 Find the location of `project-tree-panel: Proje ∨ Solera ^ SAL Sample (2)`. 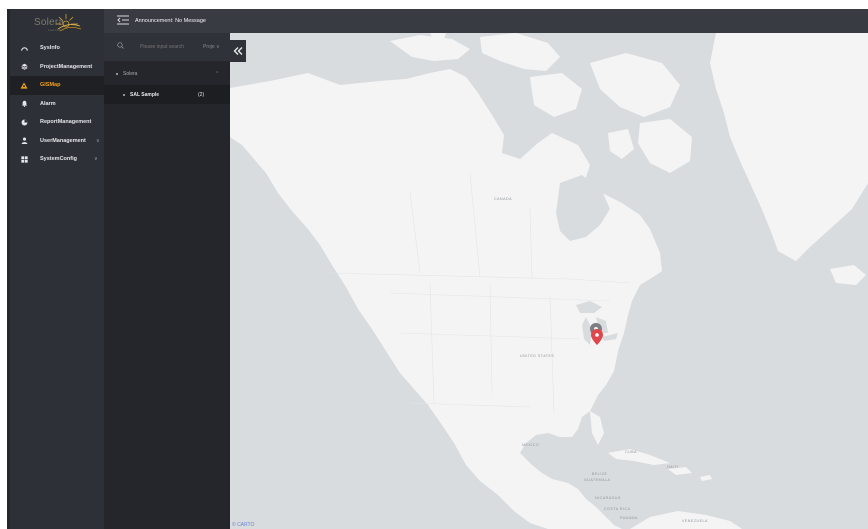

project-tree-panel: Proje ∨ Solera ^ SAL Sample (2) is located at coordinates (167, 281).